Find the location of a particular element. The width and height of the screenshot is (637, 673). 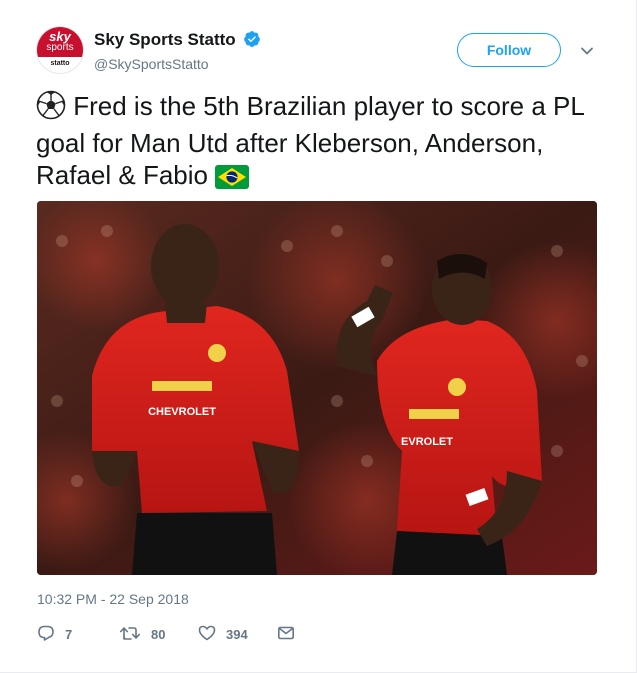

avatar: sky sports statto is located at coordinates (60, 50).